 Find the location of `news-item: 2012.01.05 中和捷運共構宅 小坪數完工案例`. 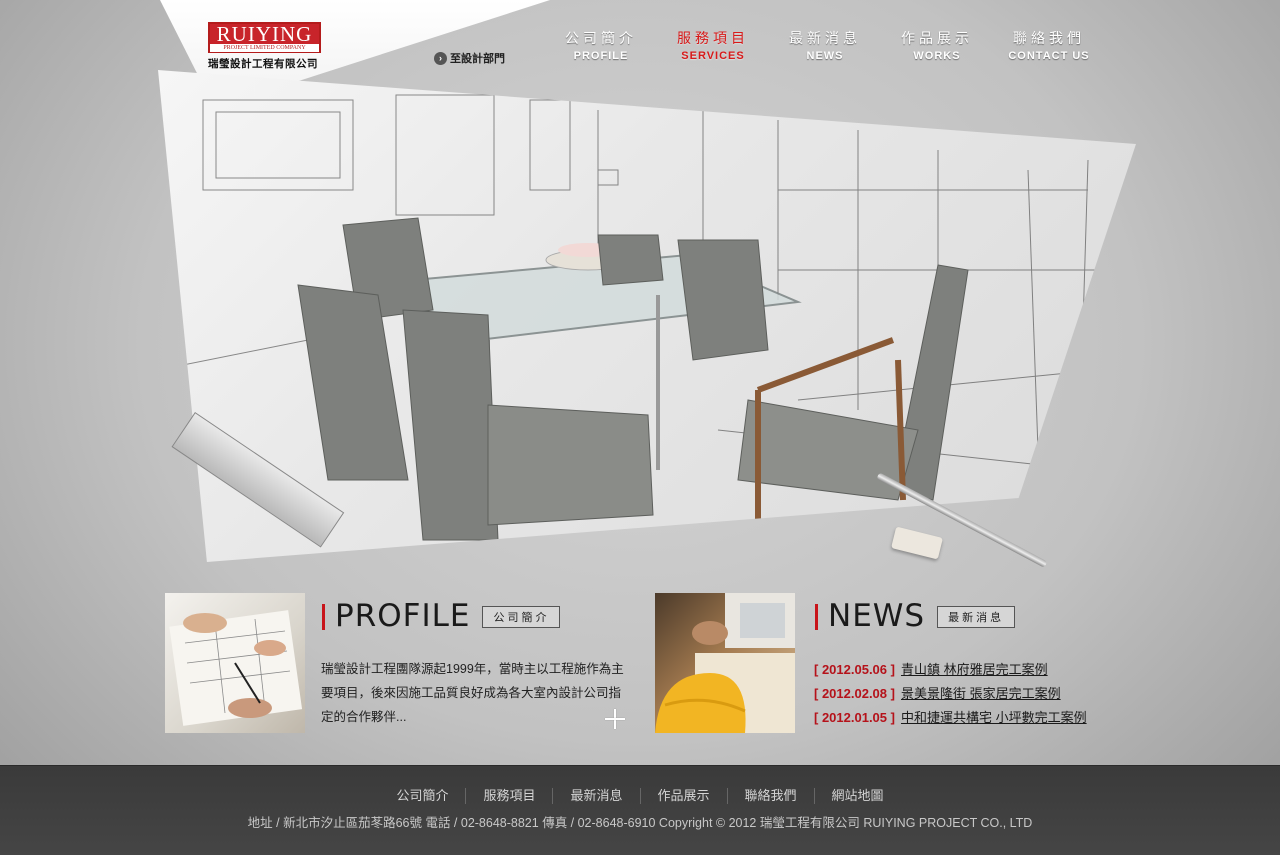

news-item: 2012.01.05 中和捷運共構宅 小坪數完工案例 is located at coordinates (950, 718).